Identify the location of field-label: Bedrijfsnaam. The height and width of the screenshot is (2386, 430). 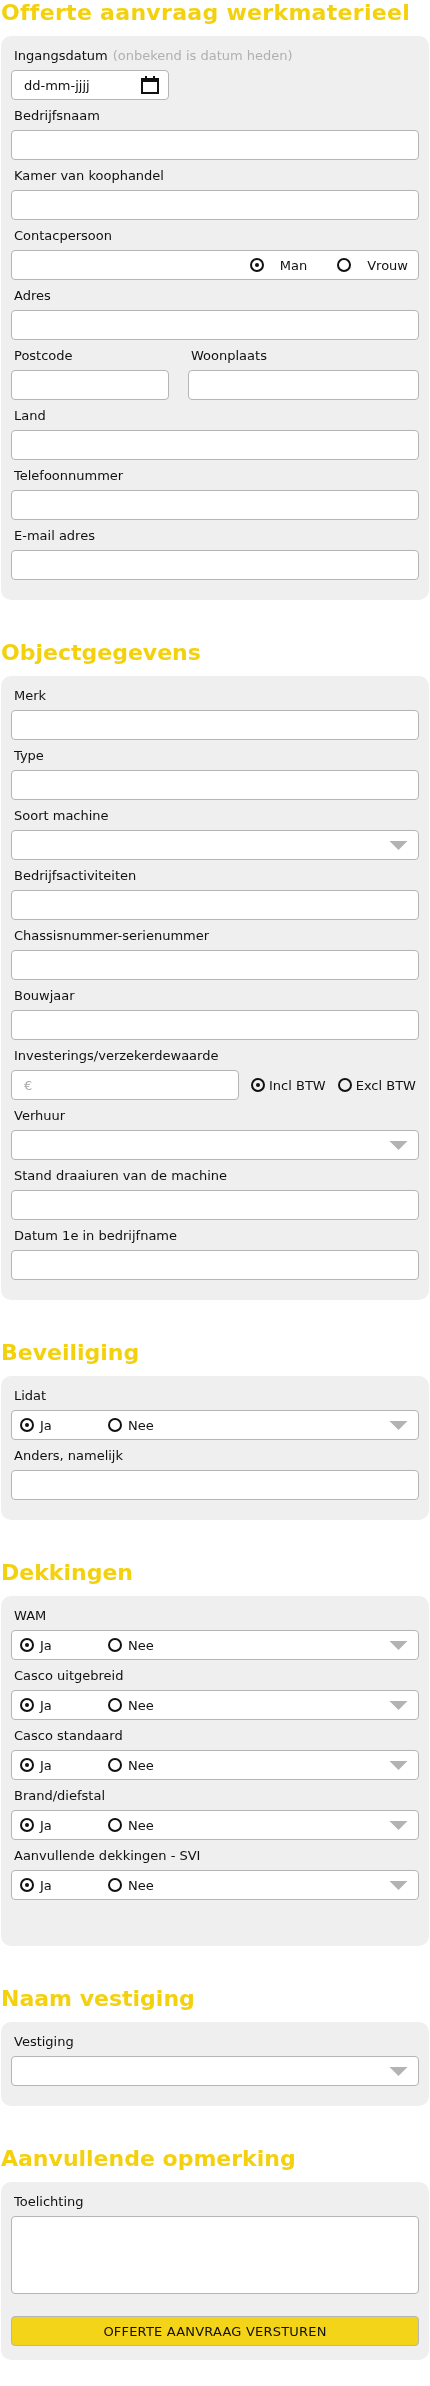
(57, 116).